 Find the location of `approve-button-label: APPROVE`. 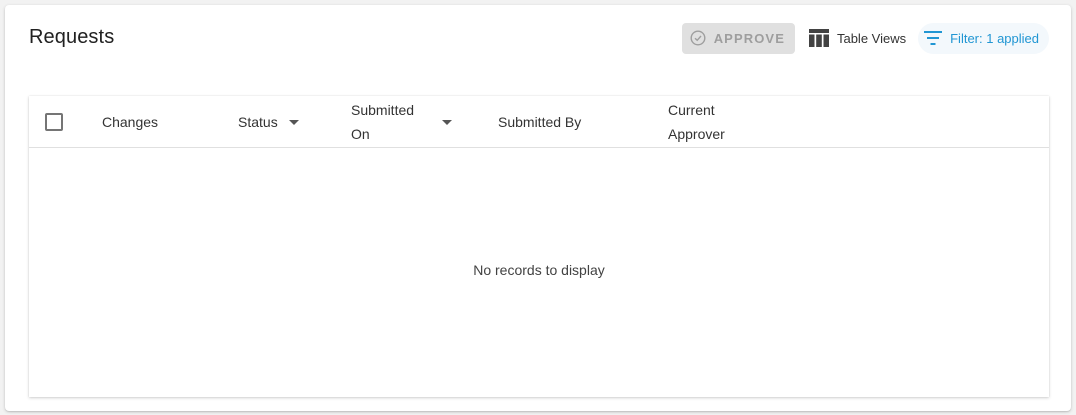

approve-button-label: APPROVE is located at coordinates (749, 38).